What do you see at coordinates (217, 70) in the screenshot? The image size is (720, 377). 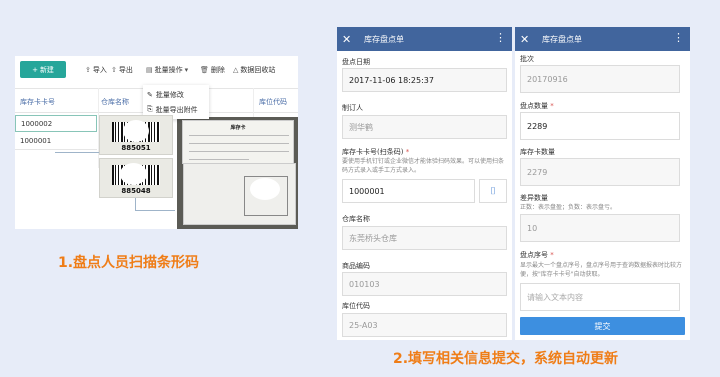 I see `delete-label: 删除` at bounding box center [217, 70].